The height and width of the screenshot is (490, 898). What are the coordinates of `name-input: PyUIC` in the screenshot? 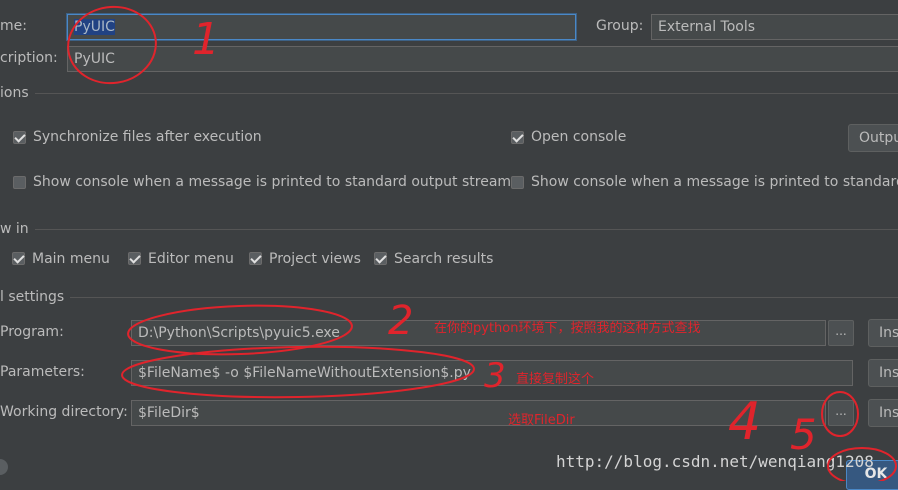 It's located at (321, 27).